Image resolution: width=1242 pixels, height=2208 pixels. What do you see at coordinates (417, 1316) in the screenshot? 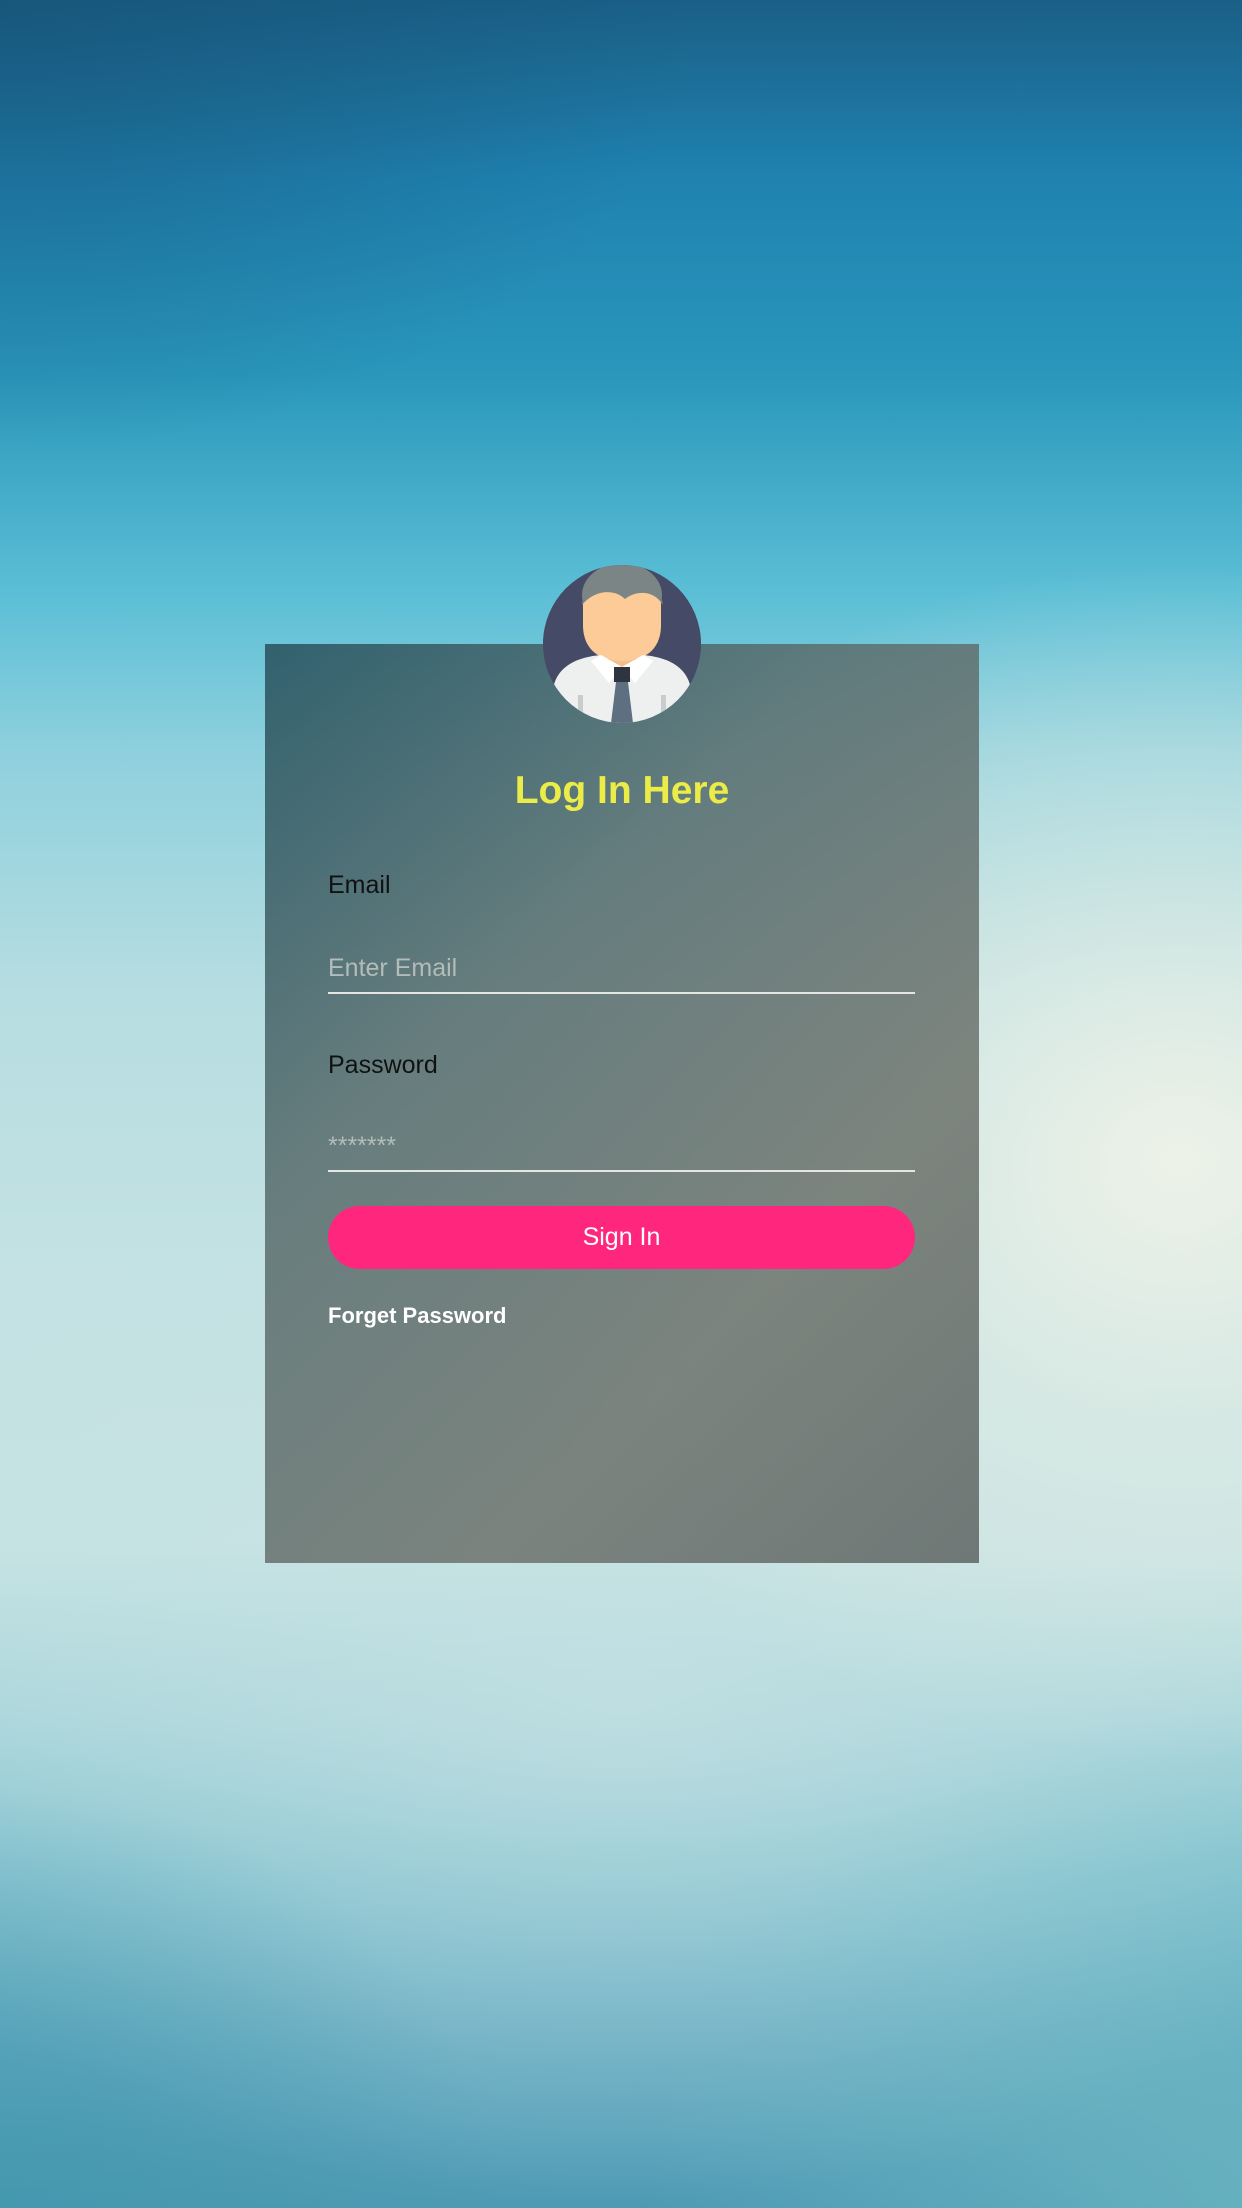
I see `forget-password-link: Forget Password` at bounding box center [417, 1316].